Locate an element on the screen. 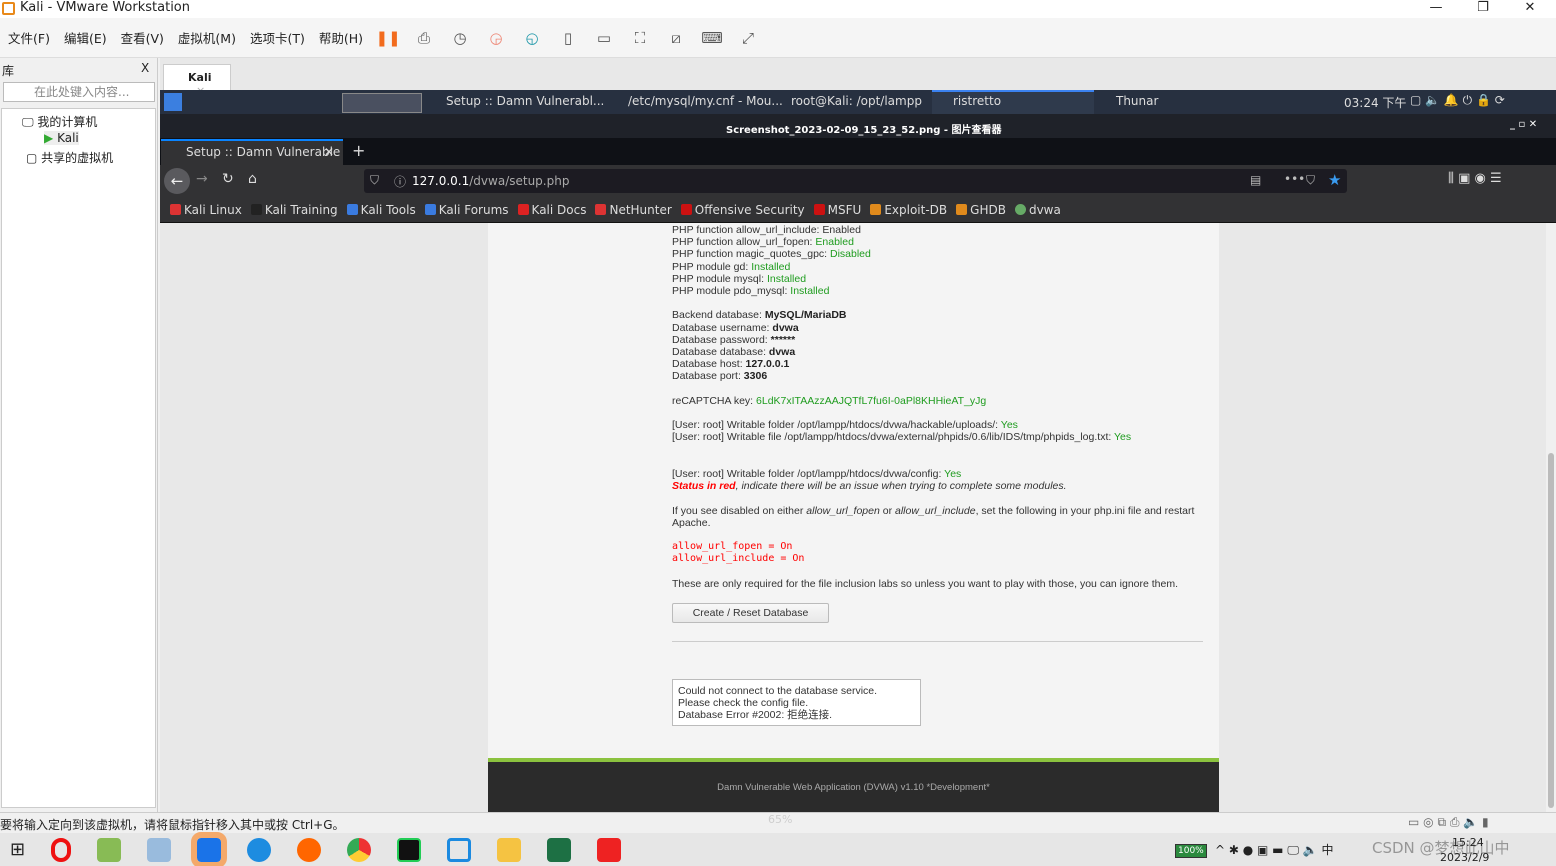 This screenshot has height=866, width=1556. bookmark-label: Kali Forums is located at coordinates (473, 209).